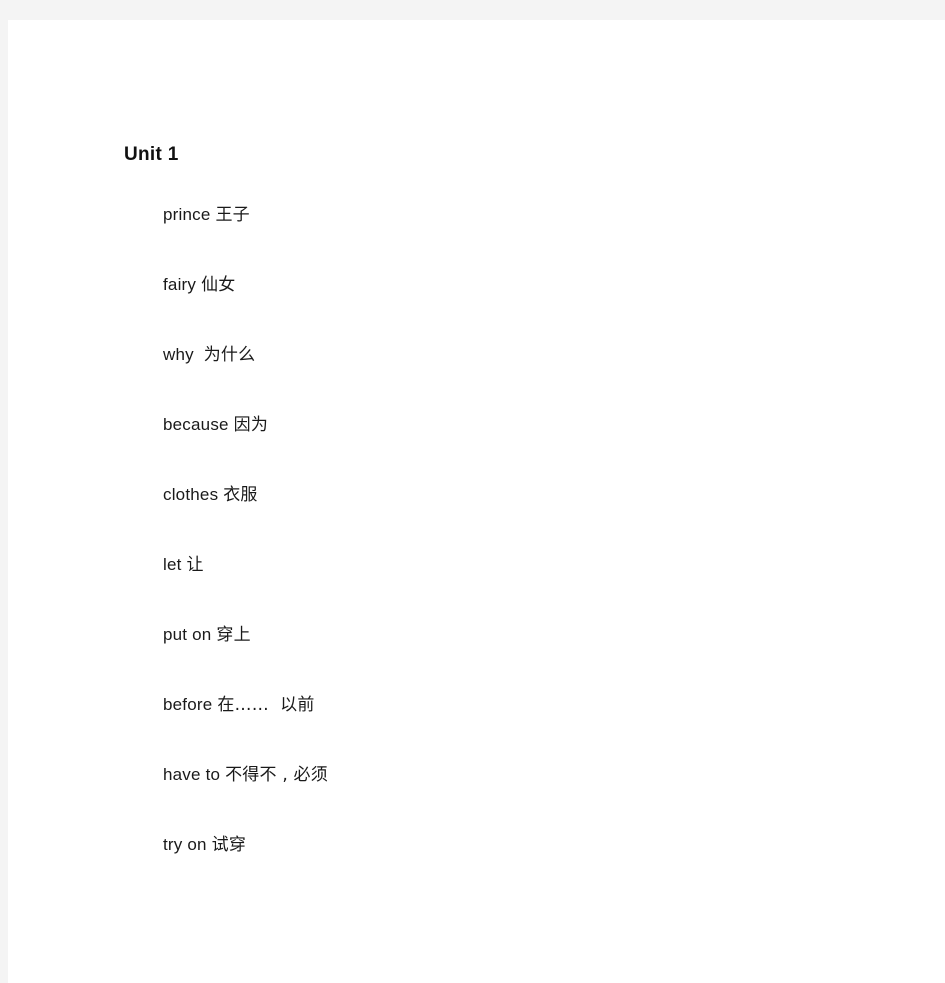  Describe the element at coordinates (151, 154) in the screenshot. I see `page-title: Unit 1` at that location.